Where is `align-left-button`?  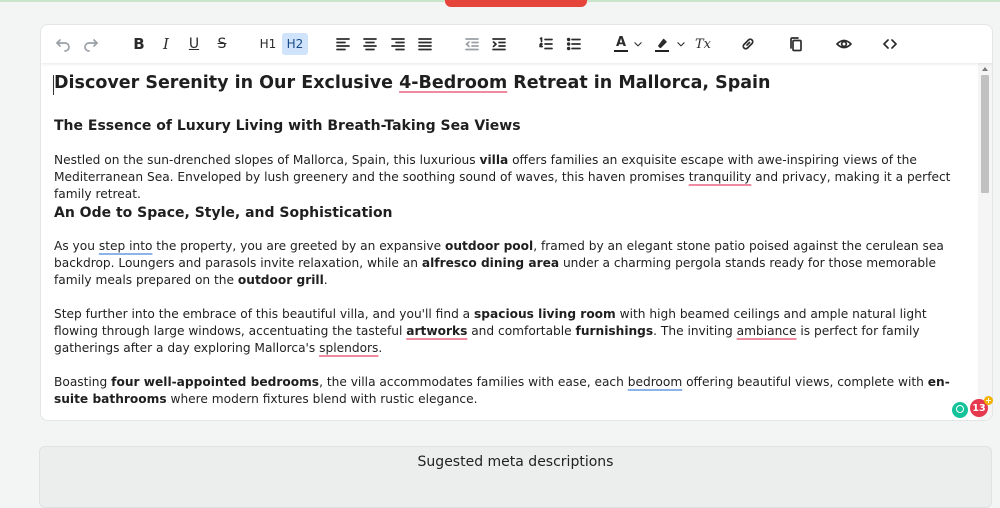
align-left-button is located at coordinates (343, 44).